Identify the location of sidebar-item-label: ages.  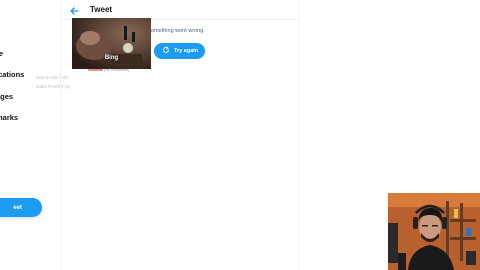
(7, 96).